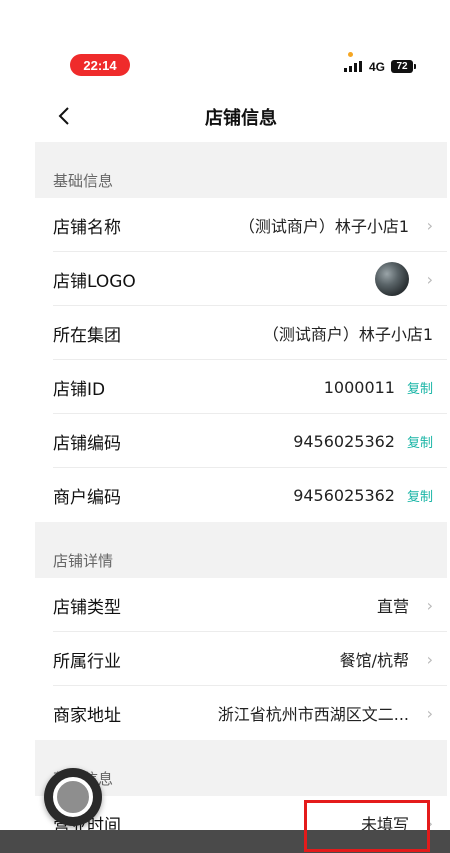  Describe the element at coordinates (392, 606) in the screenshot. I see `row-value: 直营` at that location.